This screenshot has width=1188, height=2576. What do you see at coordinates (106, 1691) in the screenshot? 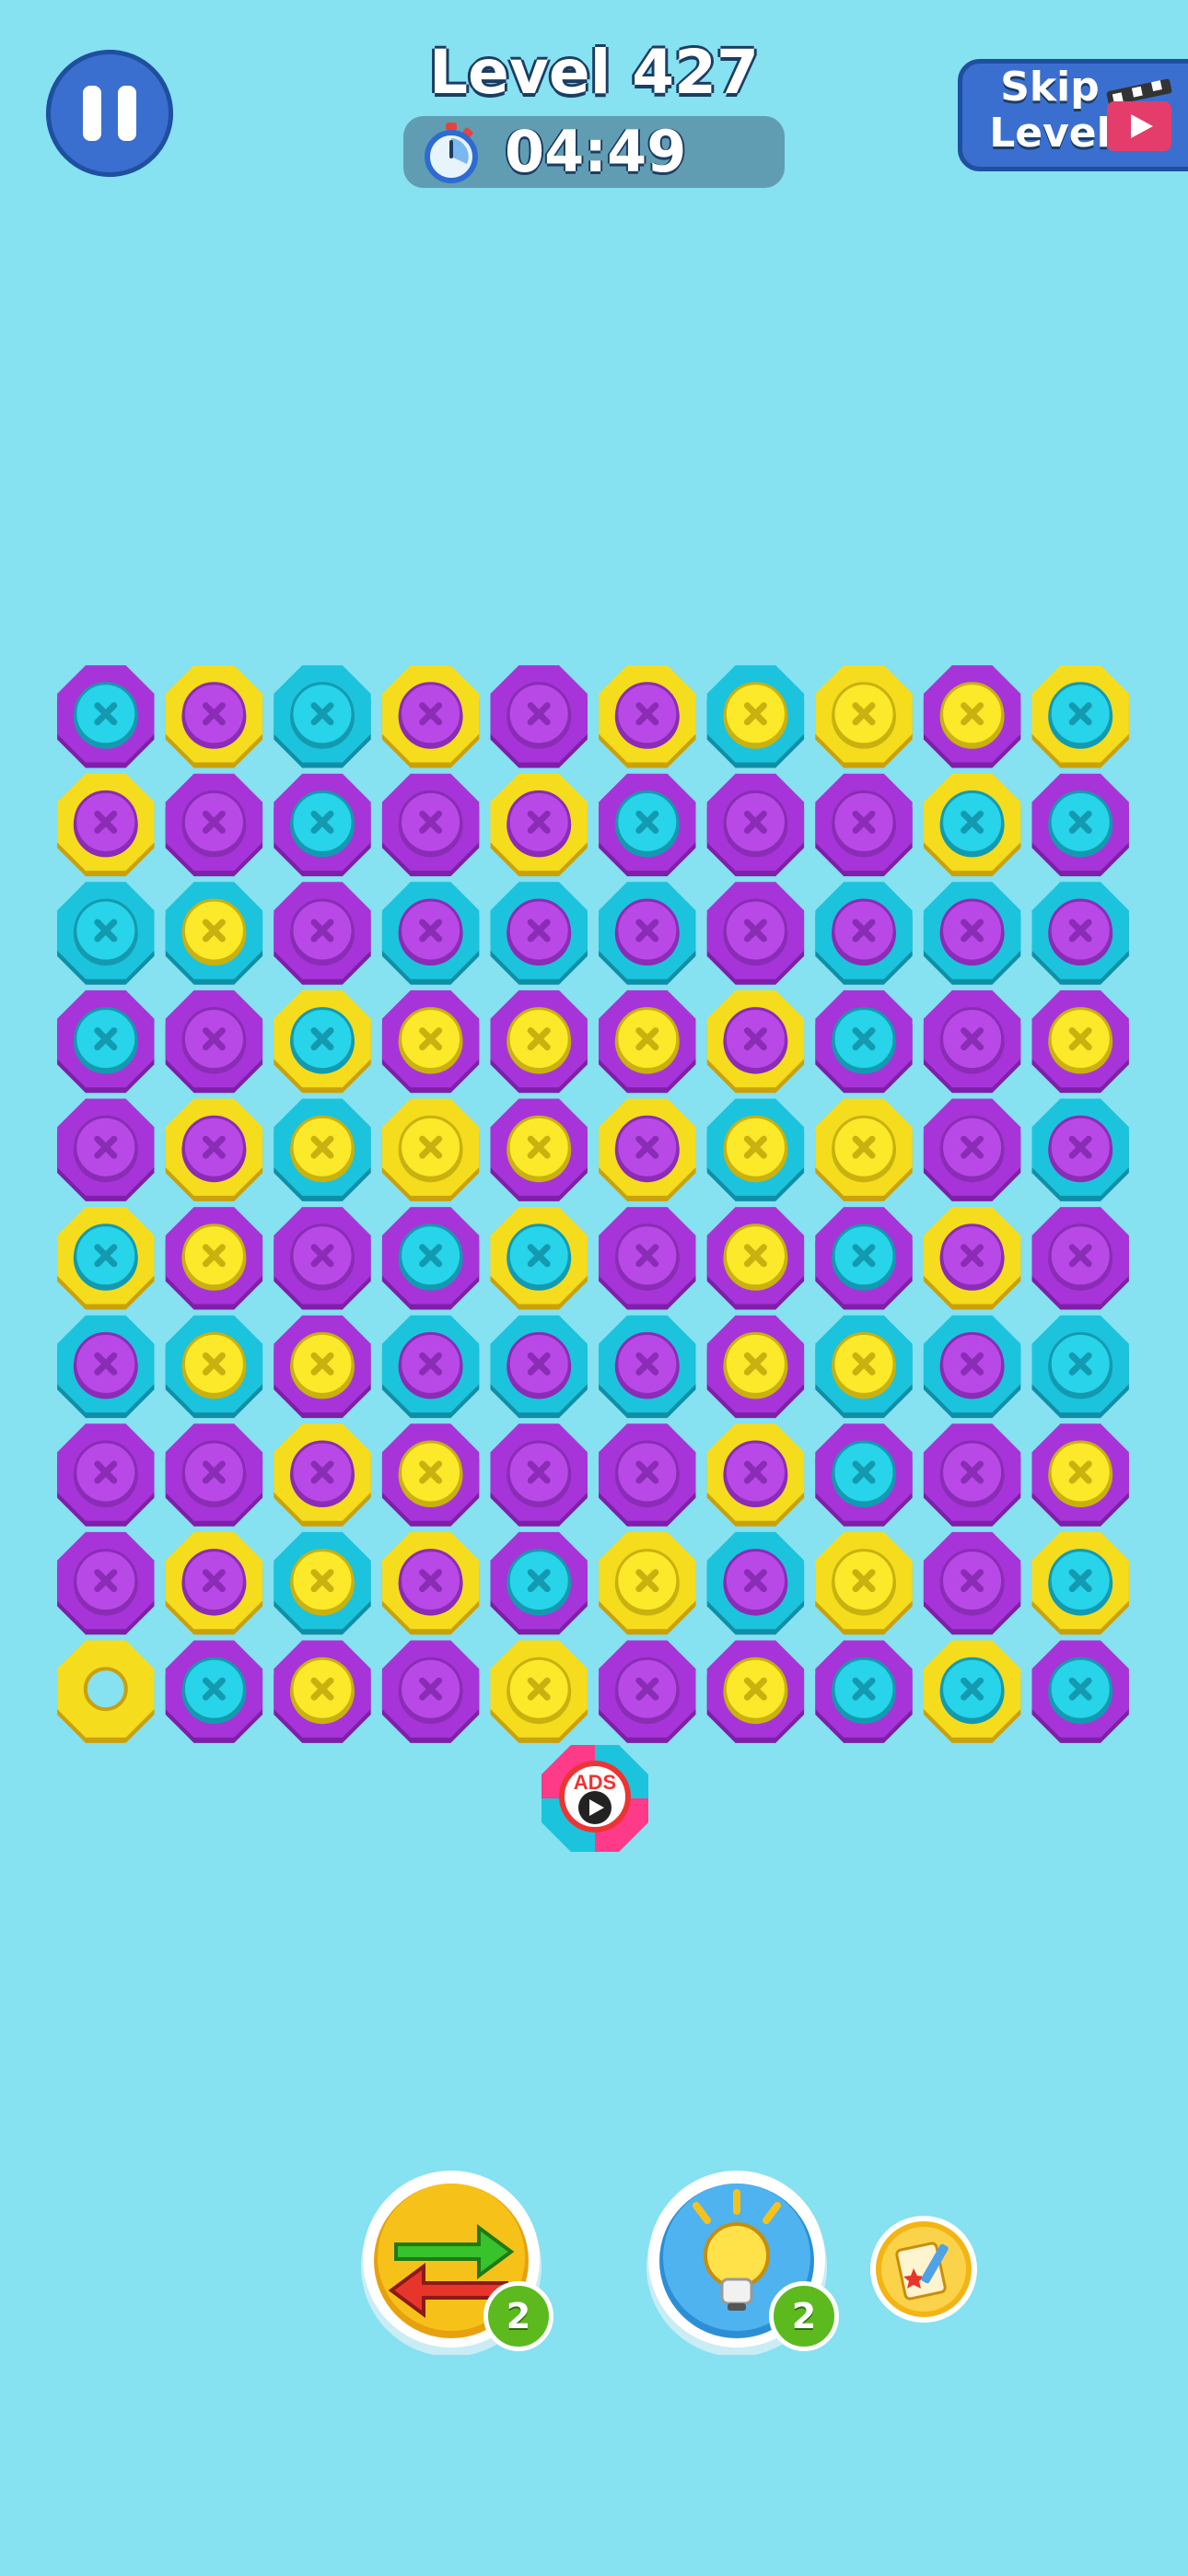
I see `empty-nut` at bounding box center [106, 1691].